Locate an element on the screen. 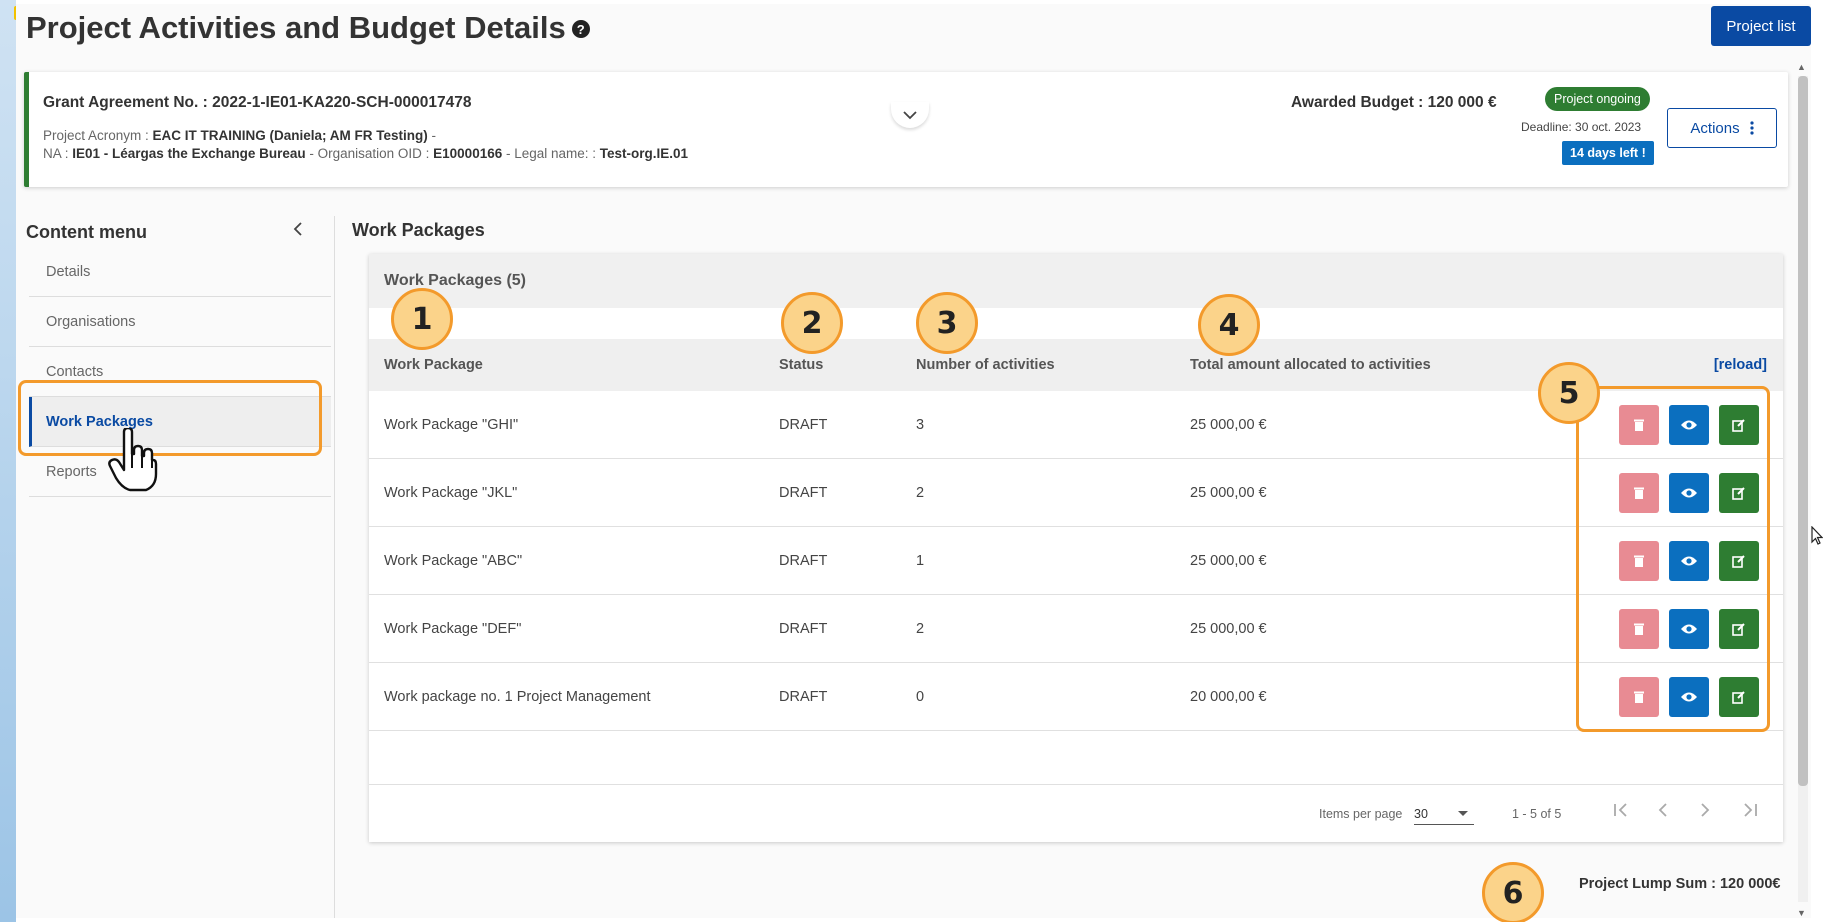 Image resolution: width=1827 pixels, height=922 pixels. section-title: Work Packages is located at coordinates (418, 230).